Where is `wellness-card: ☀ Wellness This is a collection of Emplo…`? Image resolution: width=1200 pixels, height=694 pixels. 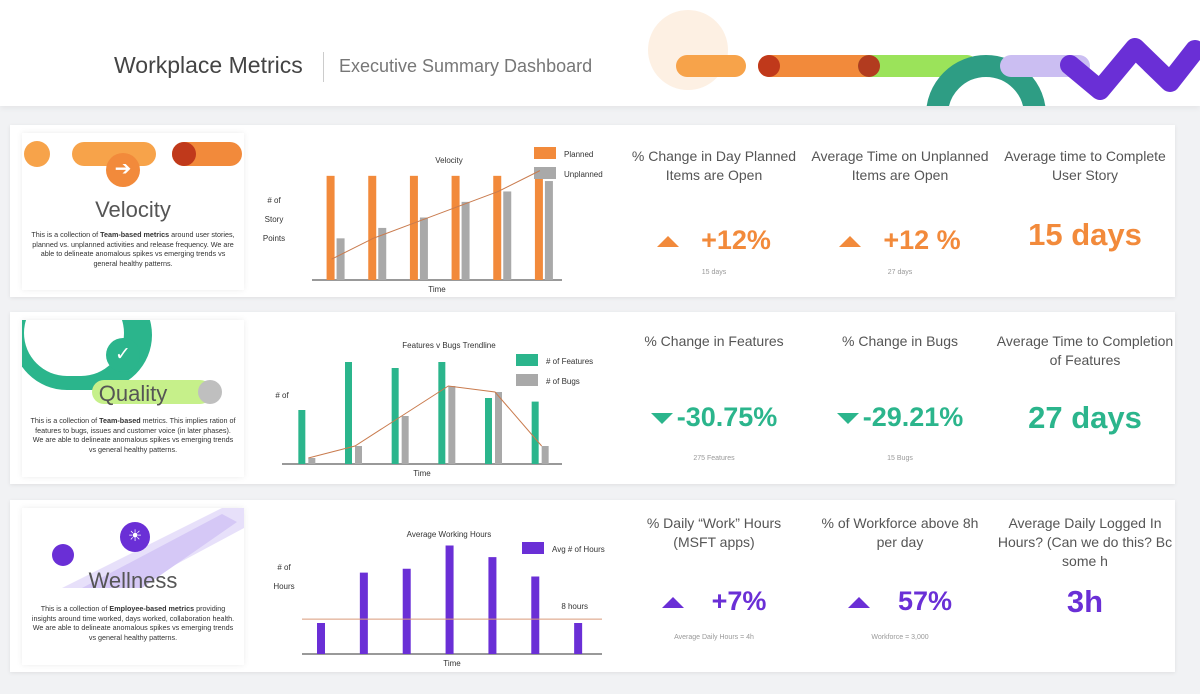 wellness-card: ☀ Wellness This is a collection of Emplo… is located at coordinates (133, 586).